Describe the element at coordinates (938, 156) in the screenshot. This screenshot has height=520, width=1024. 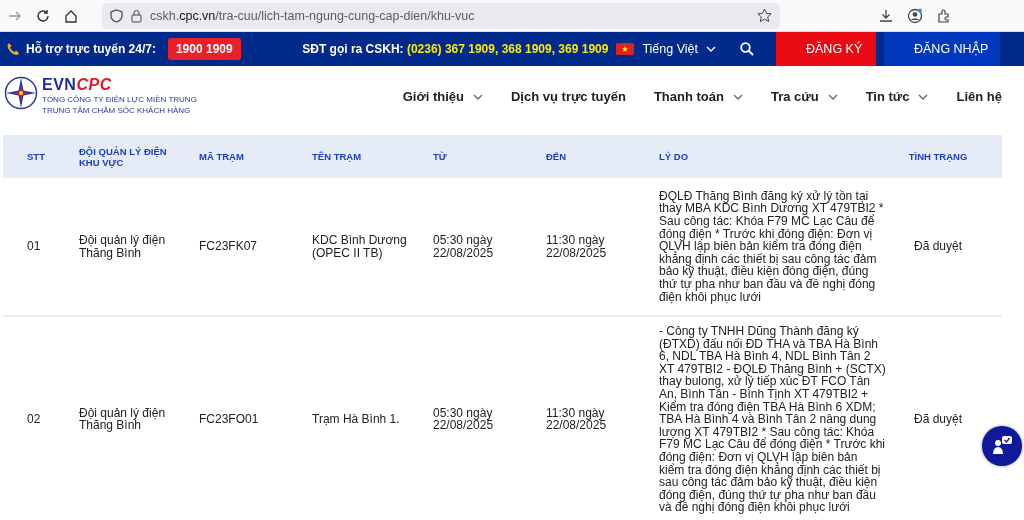
I see `column-header: TÌNH TRẠNG` at that location.